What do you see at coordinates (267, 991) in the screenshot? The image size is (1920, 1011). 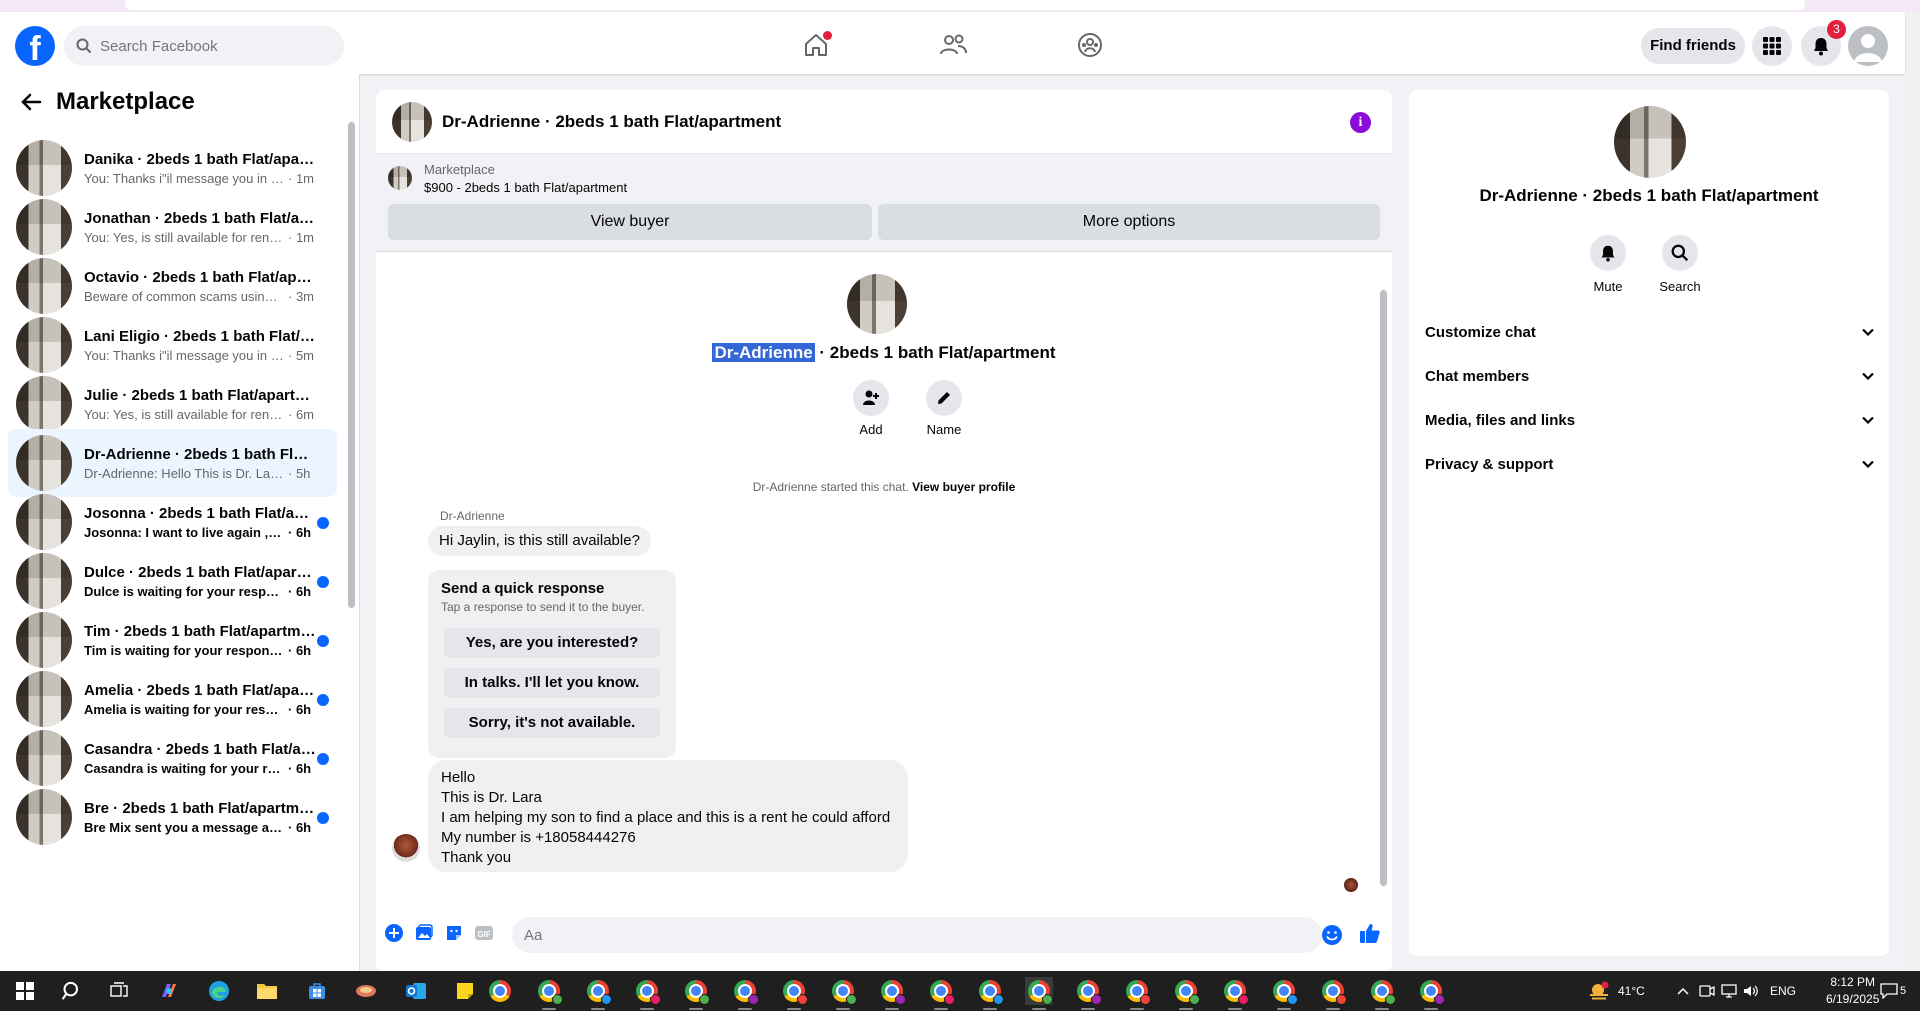 I see `file-explorer-icon` at bounding box center [267, 991].